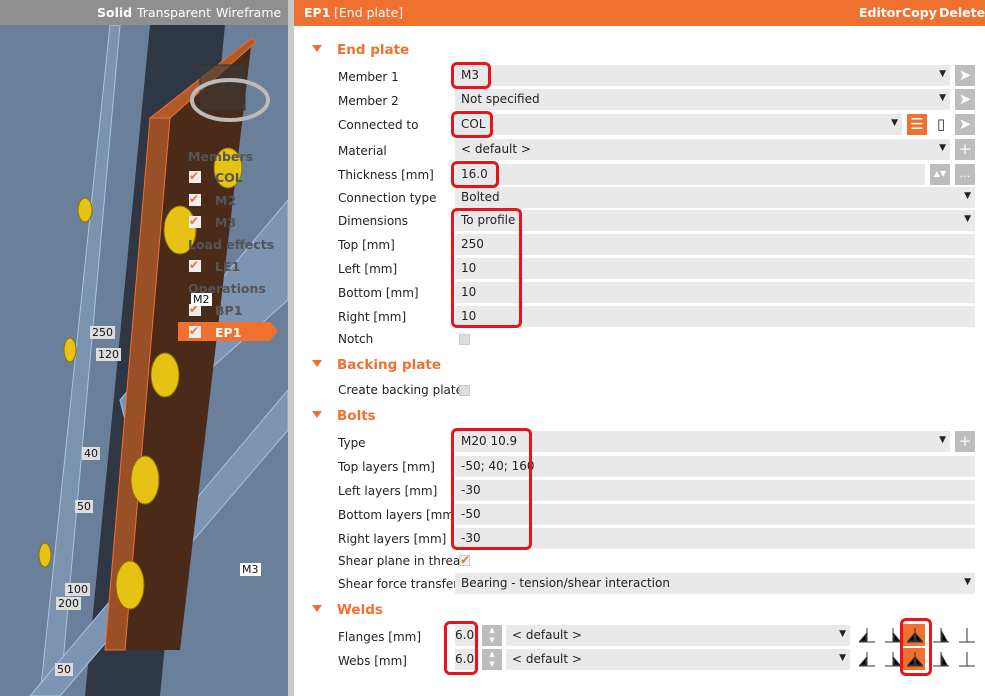 This screenshot has width=985, height=696. Describe the element at coordinates (372, 661) in the screenshot. I see `webs-label: Webs [mm]` at that location.